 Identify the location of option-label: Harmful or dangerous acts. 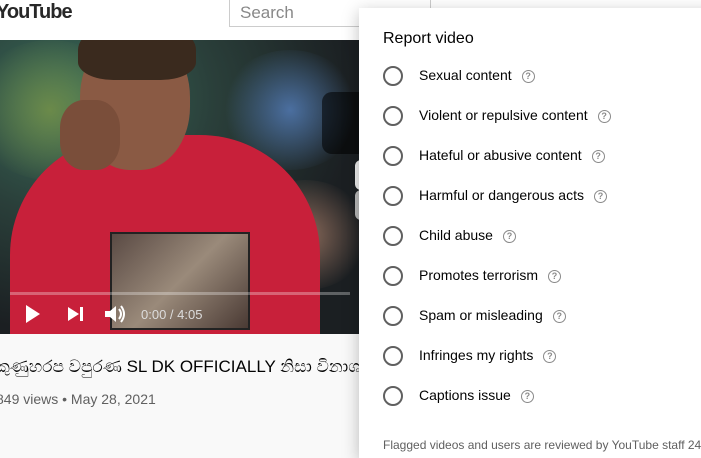
(501, 195).